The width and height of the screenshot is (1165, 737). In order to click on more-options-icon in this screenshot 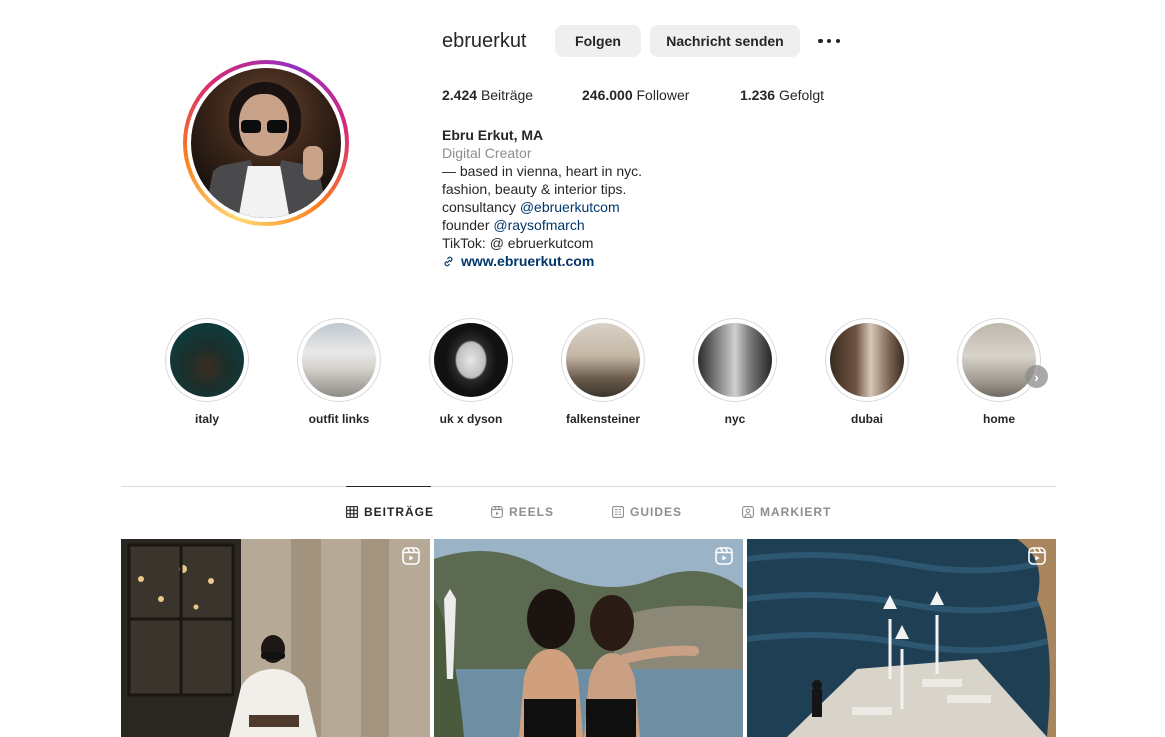, I will do `click(829, 41)`.